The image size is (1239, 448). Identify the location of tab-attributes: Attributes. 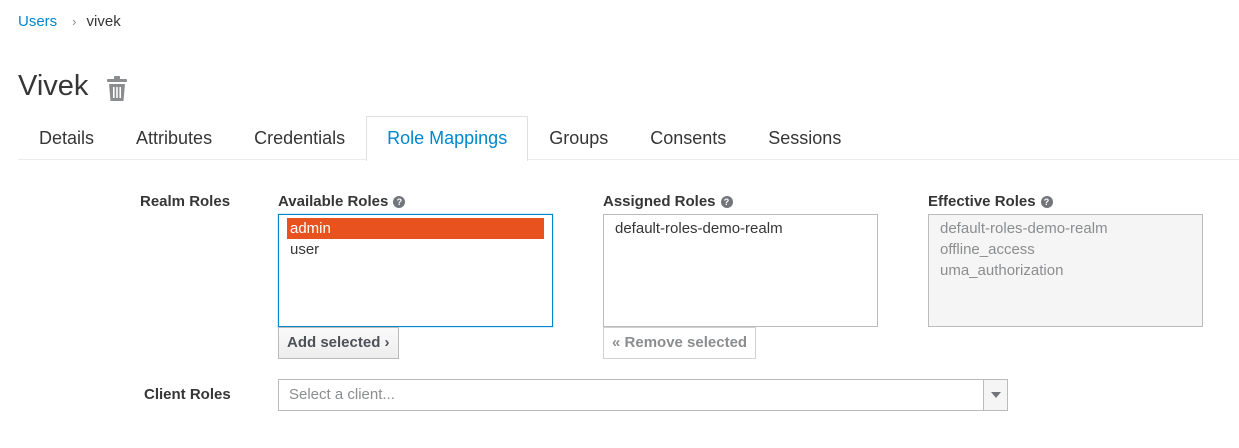
(174, 138).